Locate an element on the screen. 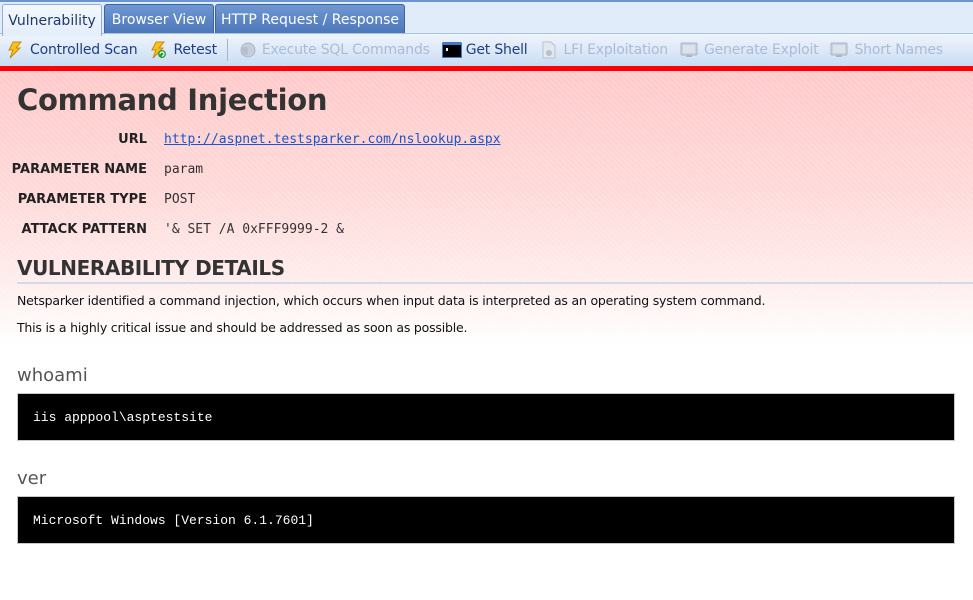  retest-label: Retest is located at coordinates (195, 50).